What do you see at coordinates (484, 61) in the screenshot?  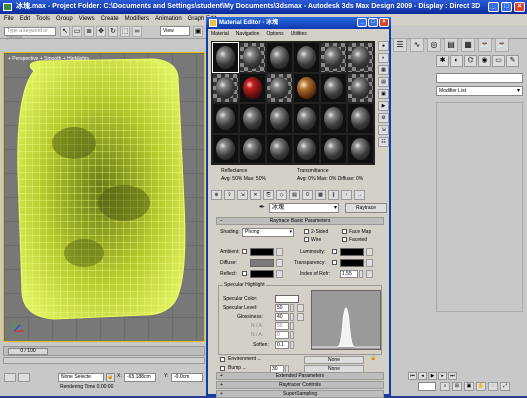 I see `motion-tab-icon: ◉` at bounding box center [484, 61].